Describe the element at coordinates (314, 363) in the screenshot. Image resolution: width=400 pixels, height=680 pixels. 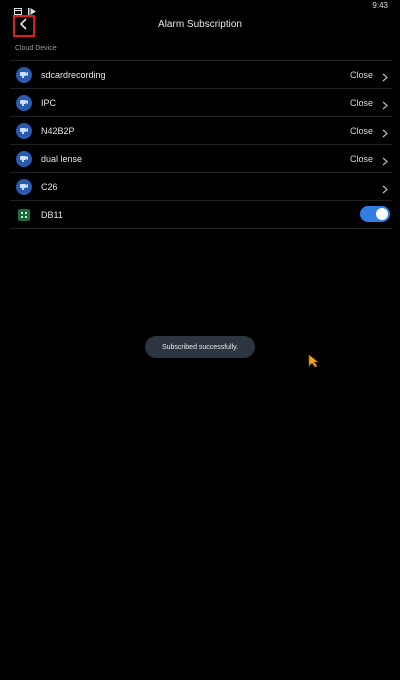
I see `mouse-cursor-icon` at that location.